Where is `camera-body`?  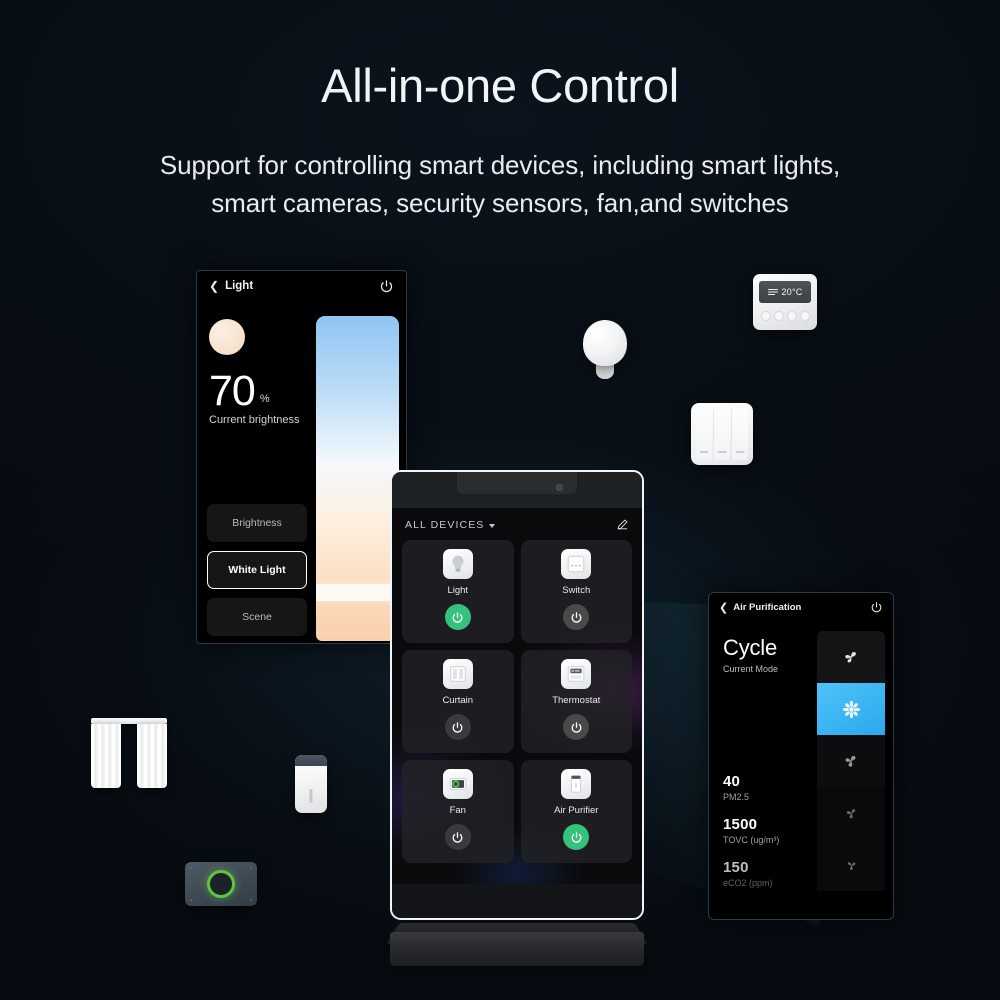 camera-body is located at coordinates (221, 884).